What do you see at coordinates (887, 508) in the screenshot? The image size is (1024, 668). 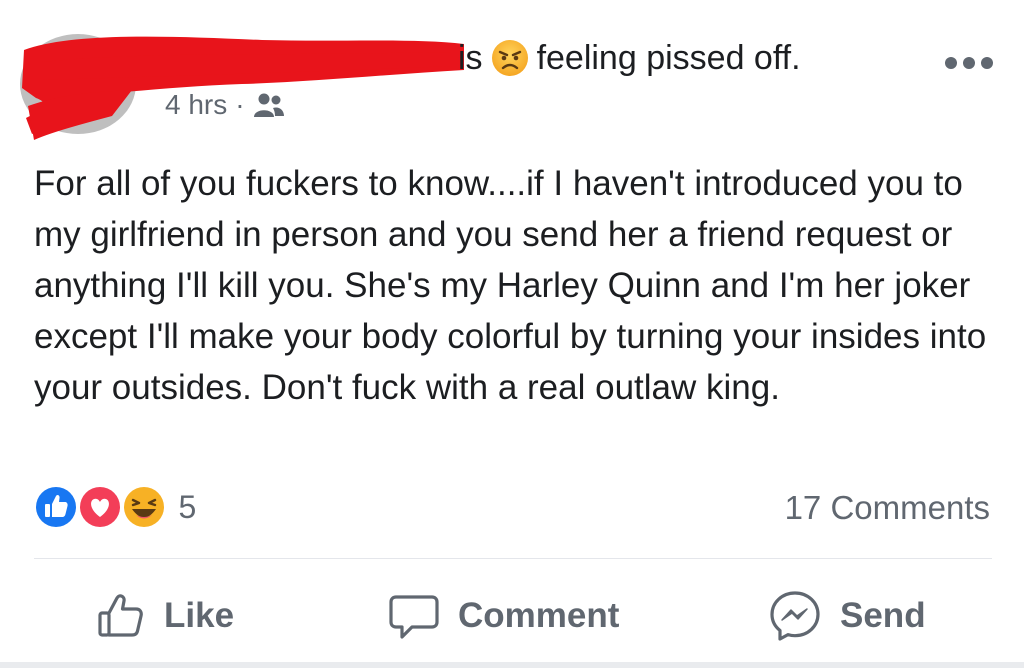 I see `comments-count-link: 17 Comments` at bounding box center [887, 508].